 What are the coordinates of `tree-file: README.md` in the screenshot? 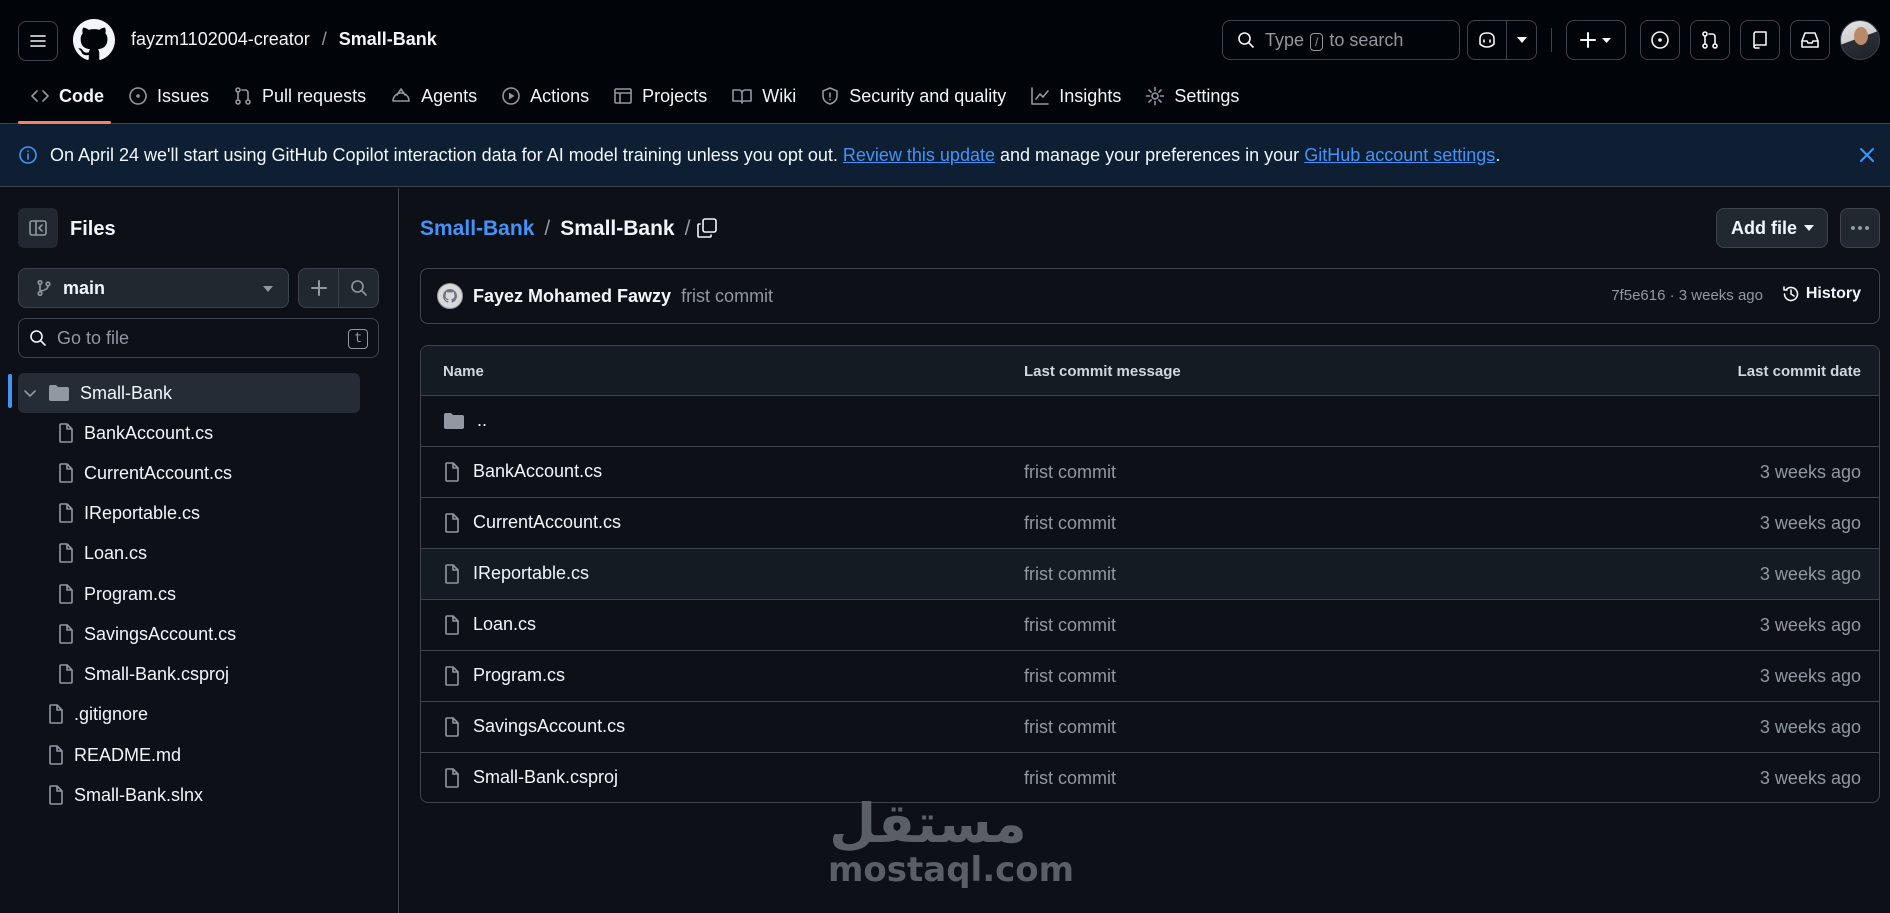 It's located at (189, 755).